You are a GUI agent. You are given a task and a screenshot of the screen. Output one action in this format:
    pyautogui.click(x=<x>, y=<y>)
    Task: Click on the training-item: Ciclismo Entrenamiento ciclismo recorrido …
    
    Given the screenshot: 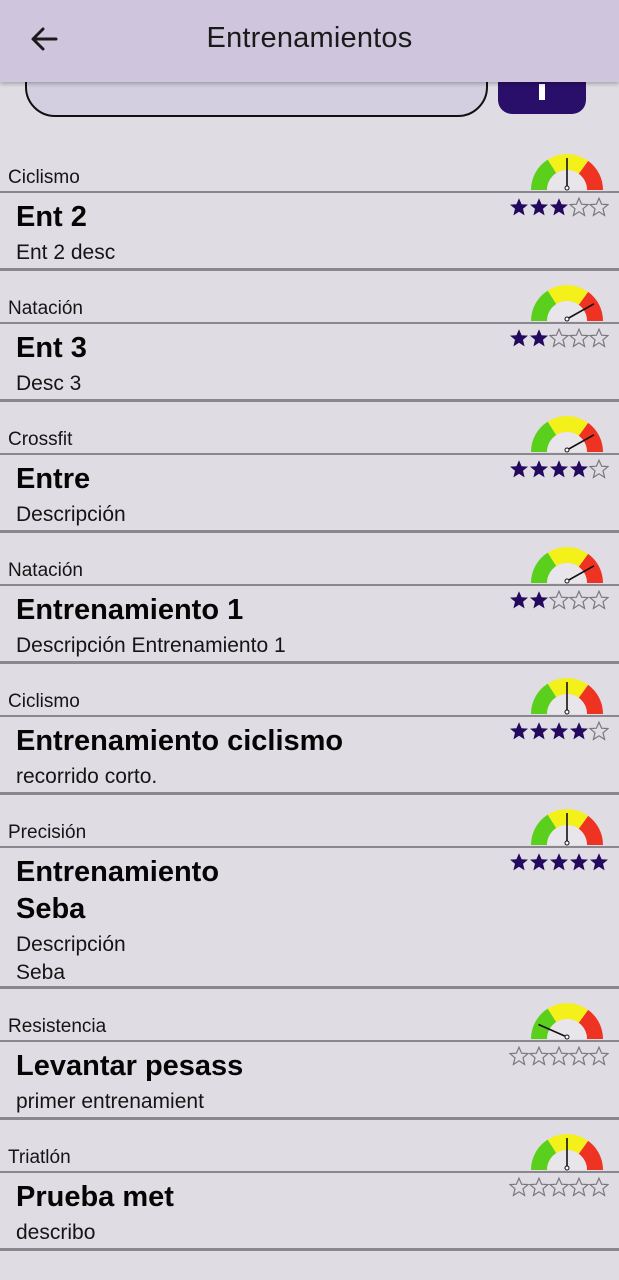 What is the action you would take?
    pyautogui.click(x=309, y=729)
    